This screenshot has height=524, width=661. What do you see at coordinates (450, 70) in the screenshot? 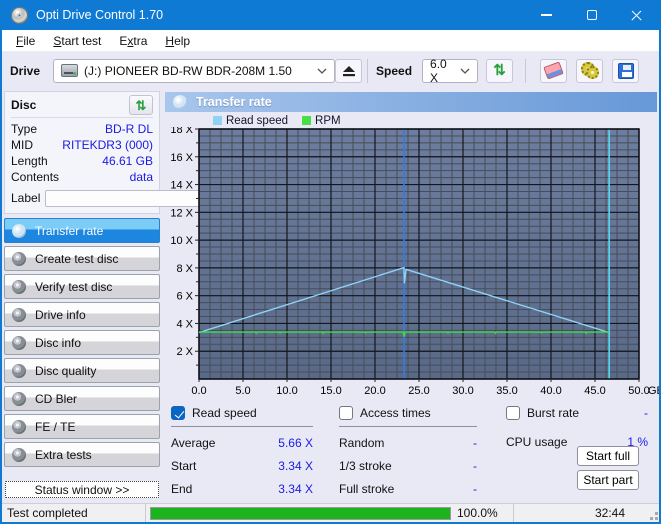
I see `speed-select: 6.0 X` at bounding box center [450, 70].